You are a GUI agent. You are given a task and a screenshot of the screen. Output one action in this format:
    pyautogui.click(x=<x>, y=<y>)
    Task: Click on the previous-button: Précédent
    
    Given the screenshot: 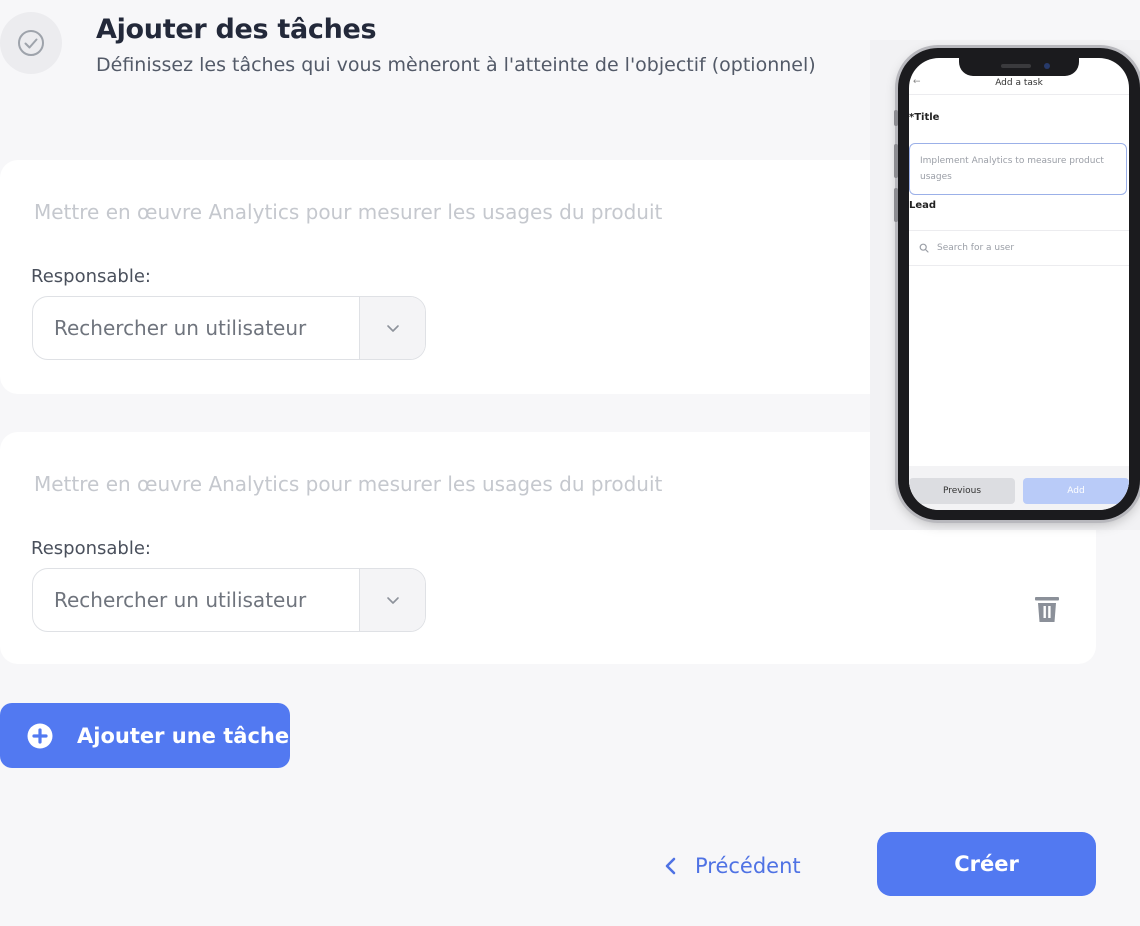 What is the action you would take?
    pyautogui.click(x=732, y=866)
    